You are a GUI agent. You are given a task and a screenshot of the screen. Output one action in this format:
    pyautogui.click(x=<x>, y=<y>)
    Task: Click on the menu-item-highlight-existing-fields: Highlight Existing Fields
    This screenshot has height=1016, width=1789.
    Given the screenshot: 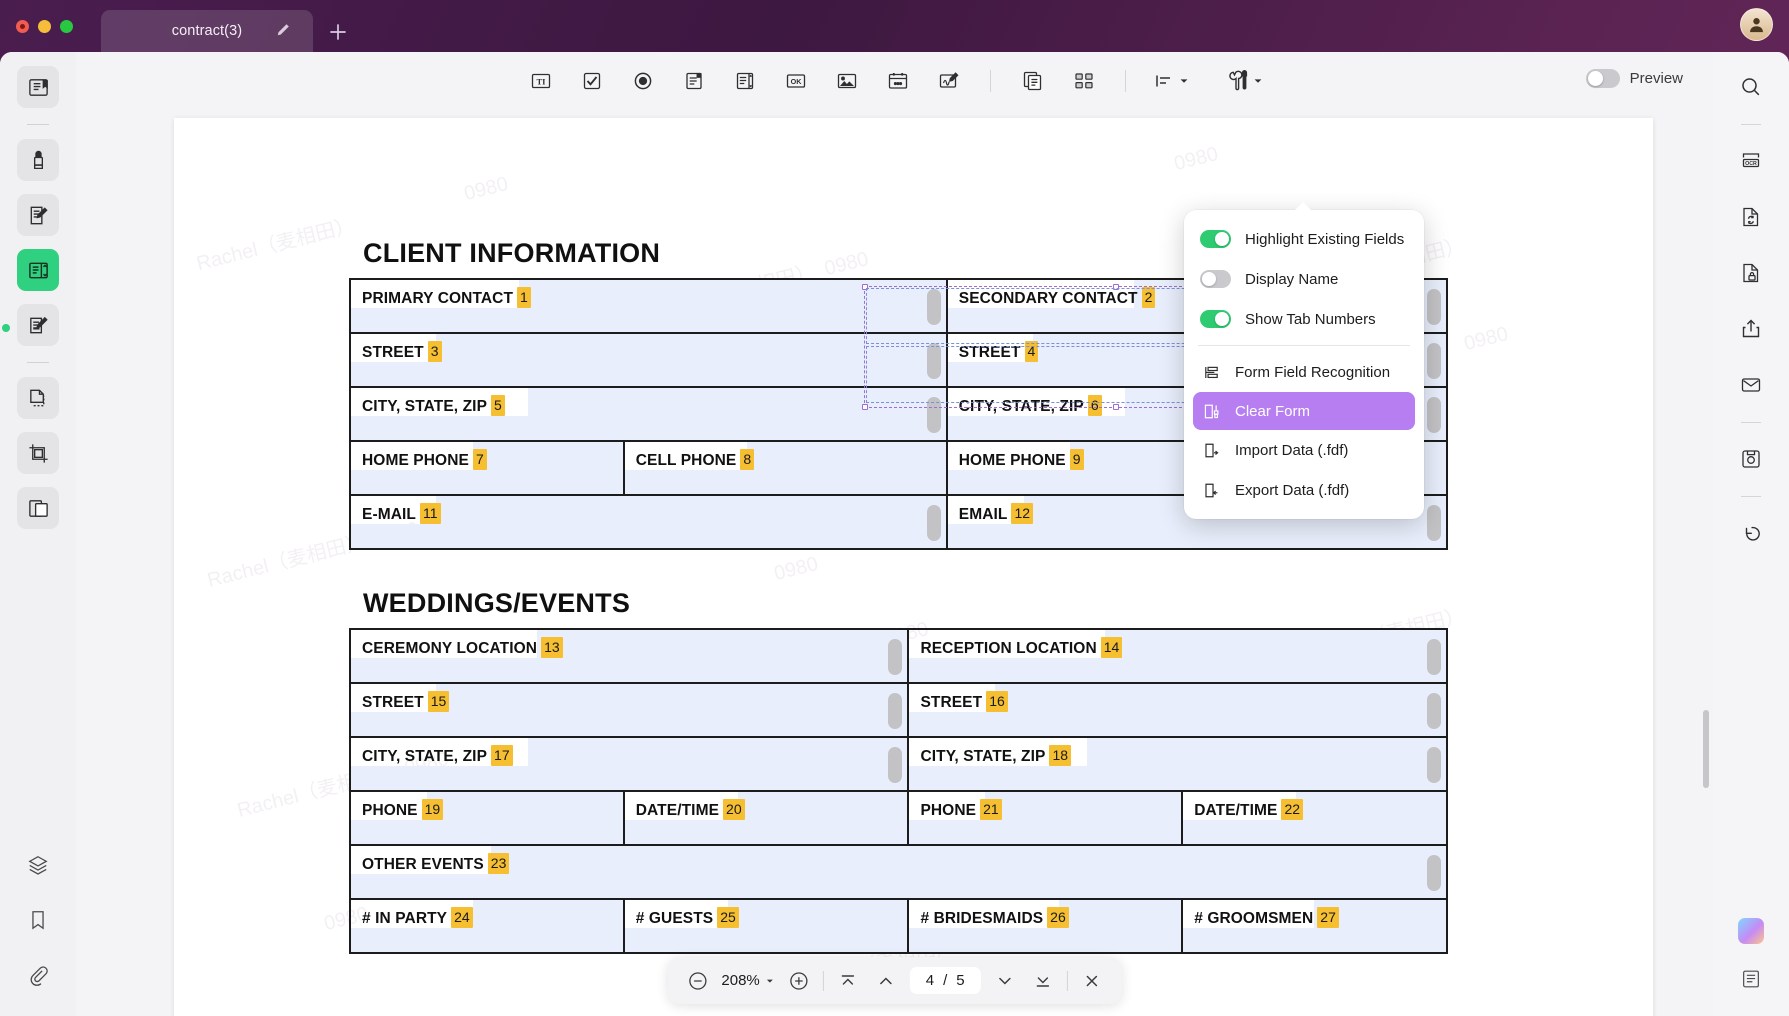 What is the action you would take?
    pyautogui.click(x=1304, y=239)
    